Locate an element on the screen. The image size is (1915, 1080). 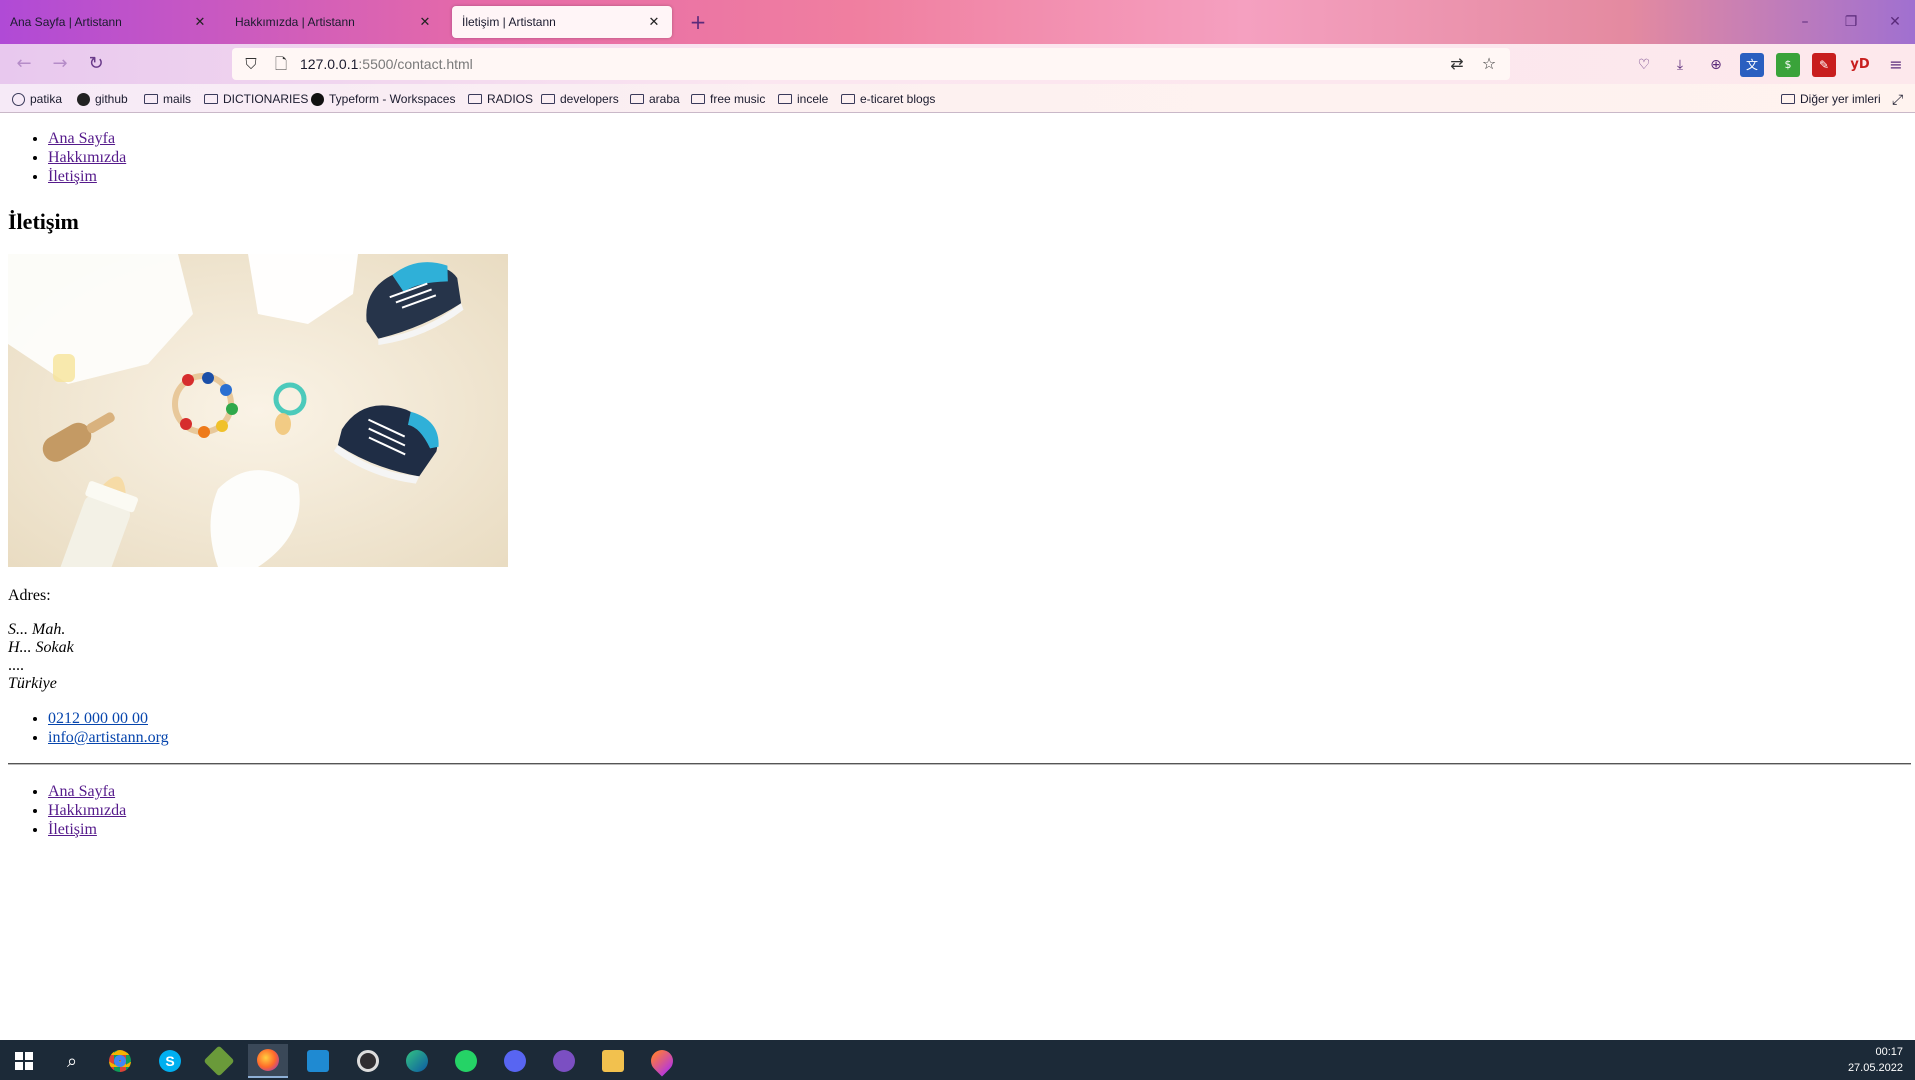
github-icon is located at coordinates (83, 99).